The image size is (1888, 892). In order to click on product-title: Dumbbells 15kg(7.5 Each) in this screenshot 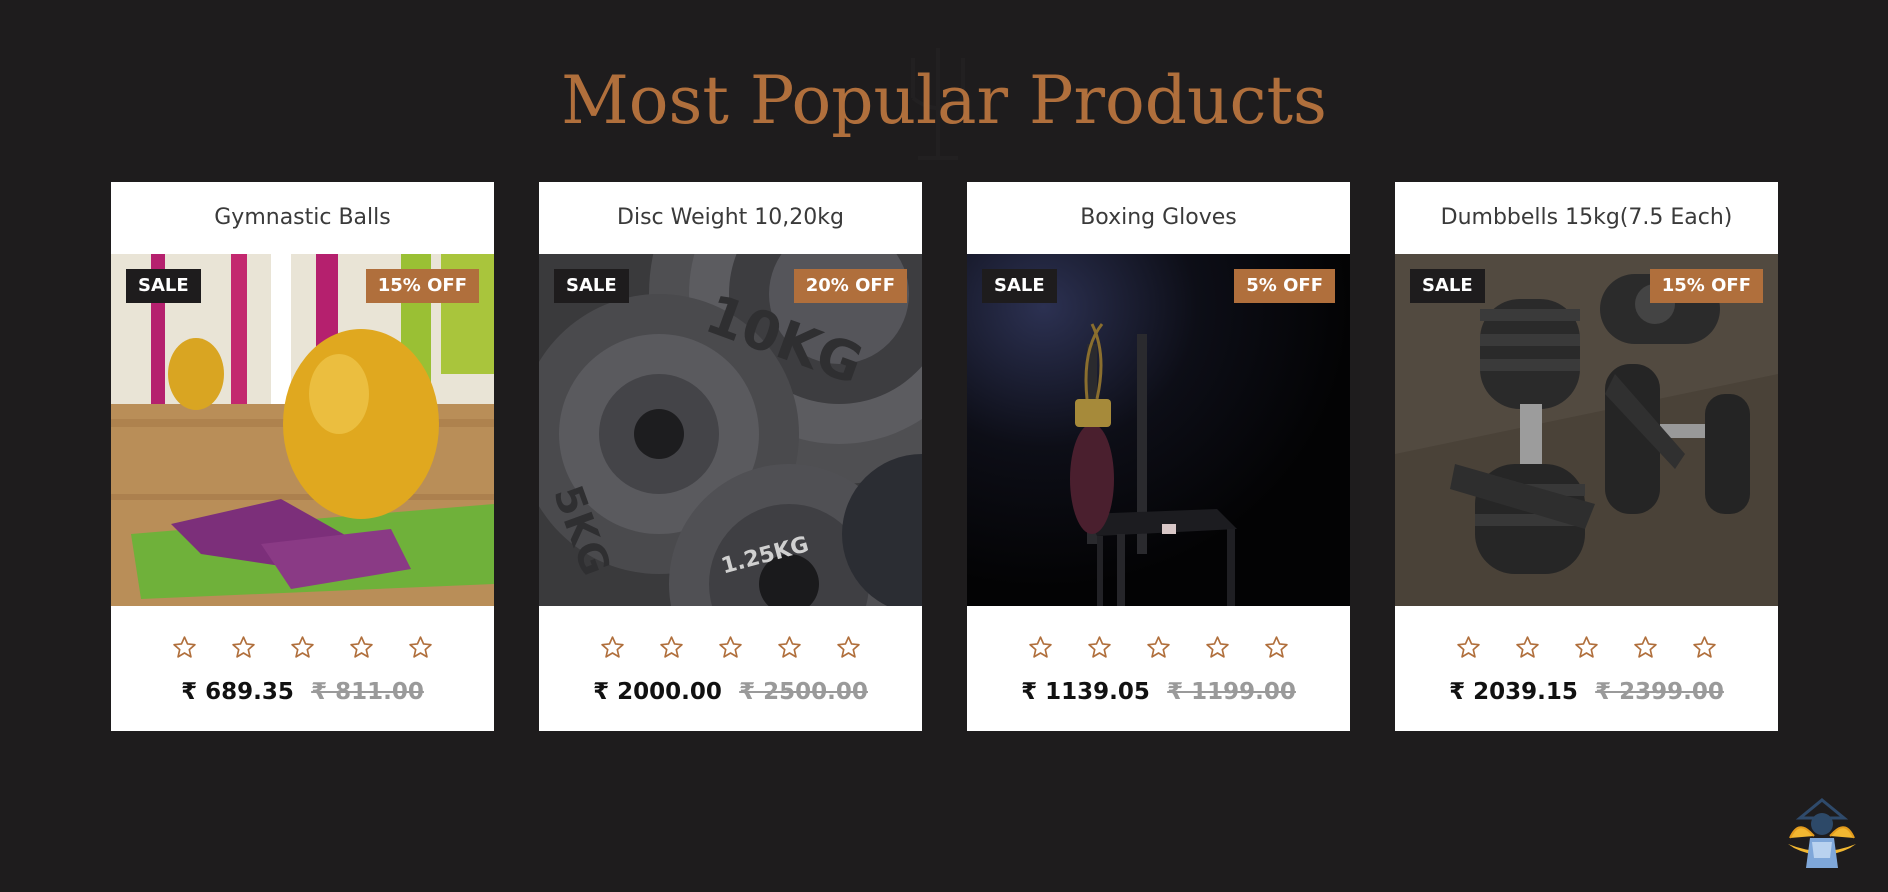, I will do `click(1586, 218)`.